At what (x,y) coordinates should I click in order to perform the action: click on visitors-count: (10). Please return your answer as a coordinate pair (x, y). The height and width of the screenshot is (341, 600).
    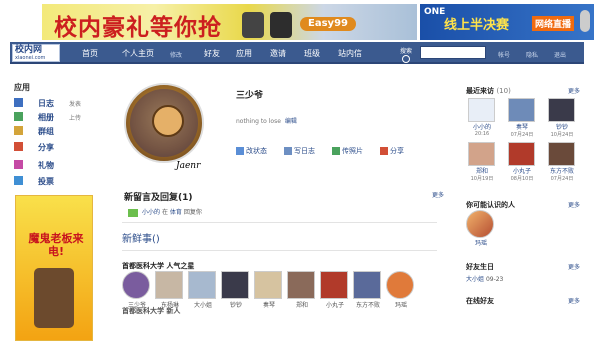
    Looking at the image, I should click on (503, 91).